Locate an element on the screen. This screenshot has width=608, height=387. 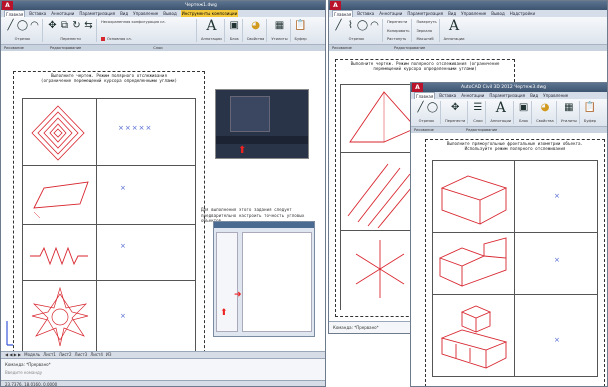
scale-label: Масштаб is located at coordinates (424, 39).